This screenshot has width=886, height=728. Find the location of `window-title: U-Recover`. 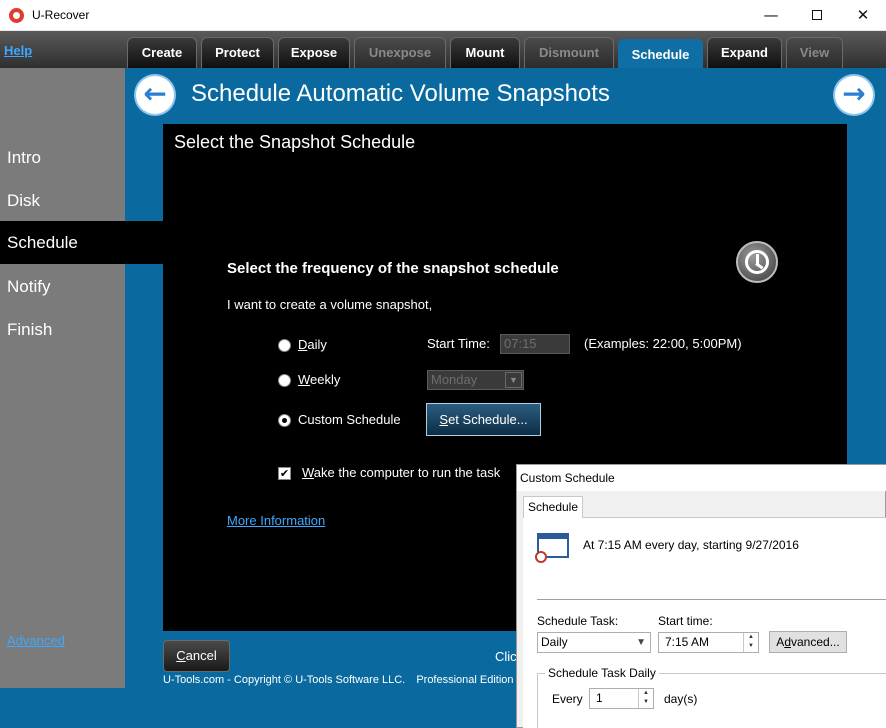

window-title: U-Recover is located at coordinates (61, 15).